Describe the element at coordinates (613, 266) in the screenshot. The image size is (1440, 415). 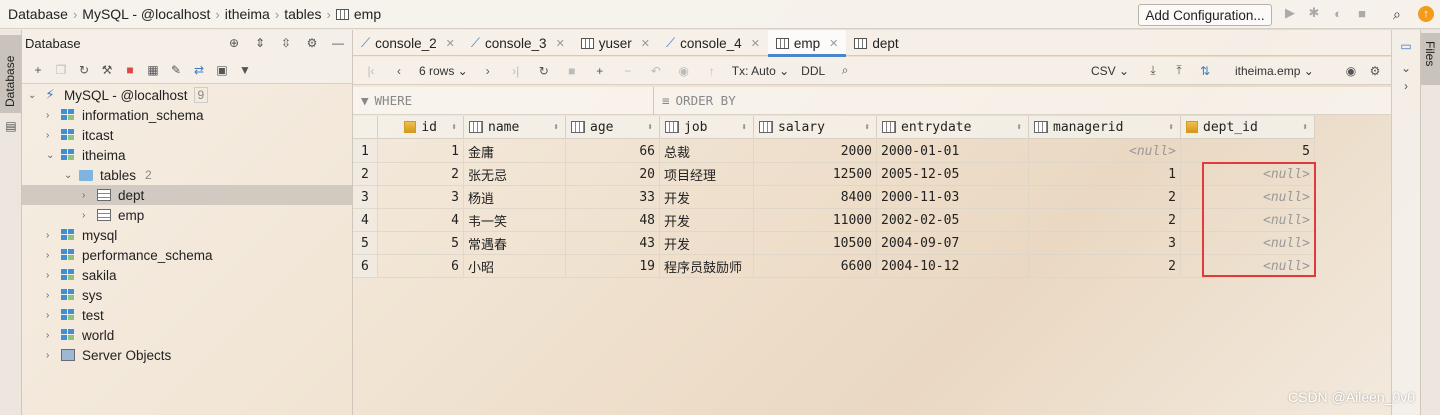
I see `table-cell: 19` at that location.